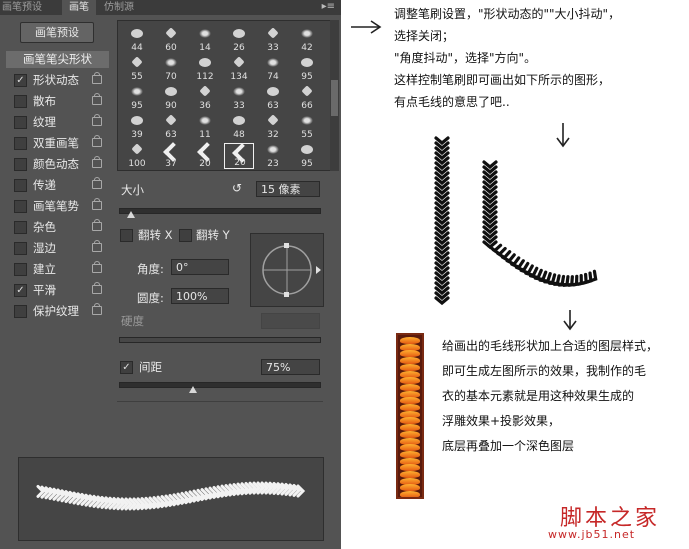 Image resolution: width=689 pixels, height=549 pixels. Describe the element at coordinates (287, 270) in the screenshot. I see `angle-roundness-widget` at that location.